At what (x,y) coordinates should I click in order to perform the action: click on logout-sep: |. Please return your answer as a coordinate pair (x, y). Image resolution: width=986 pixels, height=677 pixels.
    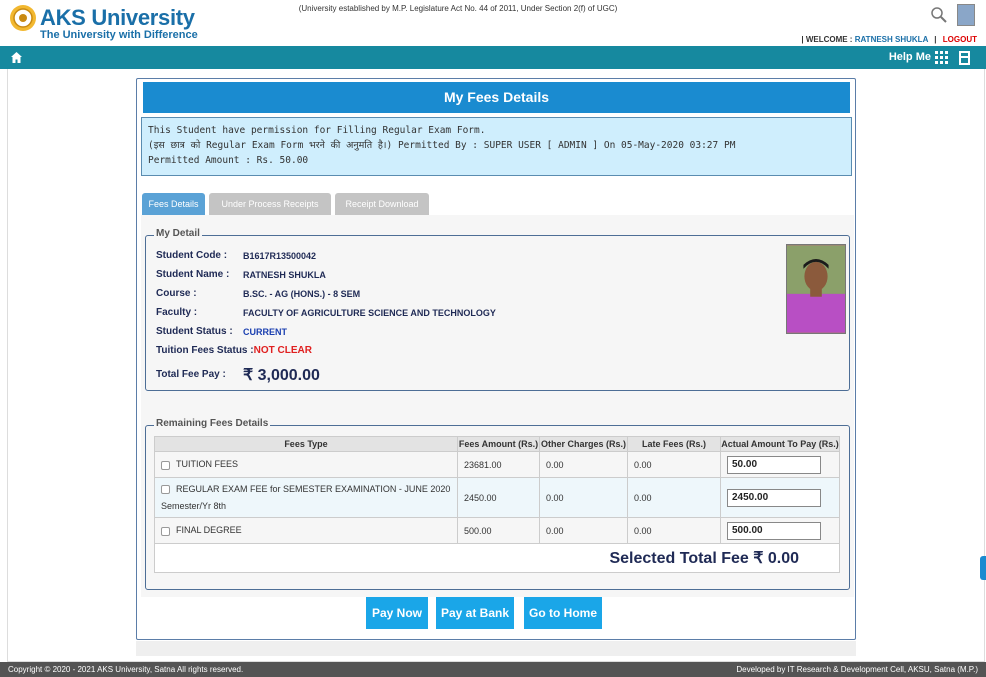
    Looking at the image, I should click on (935, 39).